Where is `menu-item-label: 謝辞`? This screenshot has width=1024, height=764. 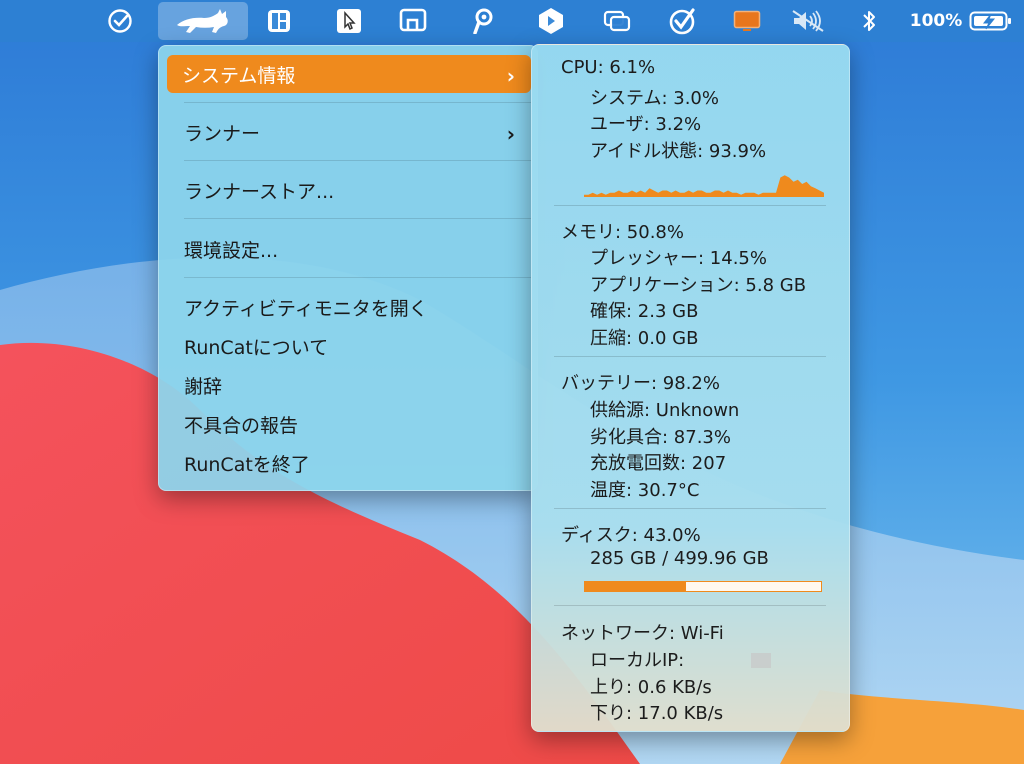
menu-item-label: 謝辞 is located at coordinates (203, 386).